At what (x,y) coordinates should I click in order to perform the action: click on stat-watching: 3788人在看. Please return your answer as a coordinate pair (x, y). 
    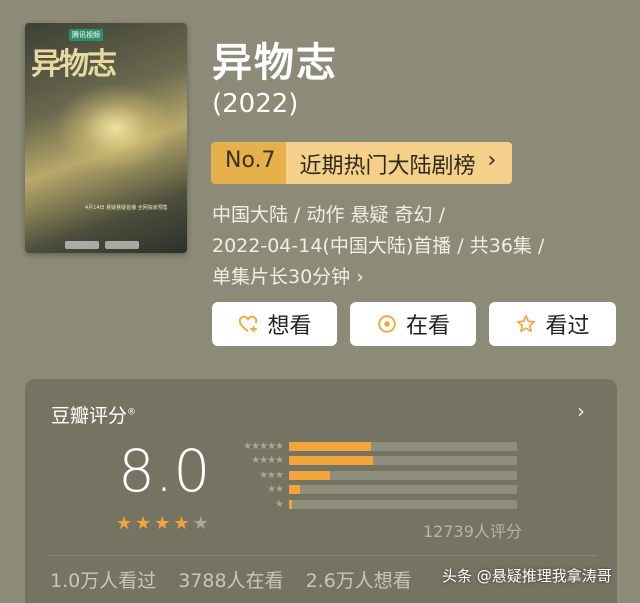
    Looking at the image, I should click on (230, 579).